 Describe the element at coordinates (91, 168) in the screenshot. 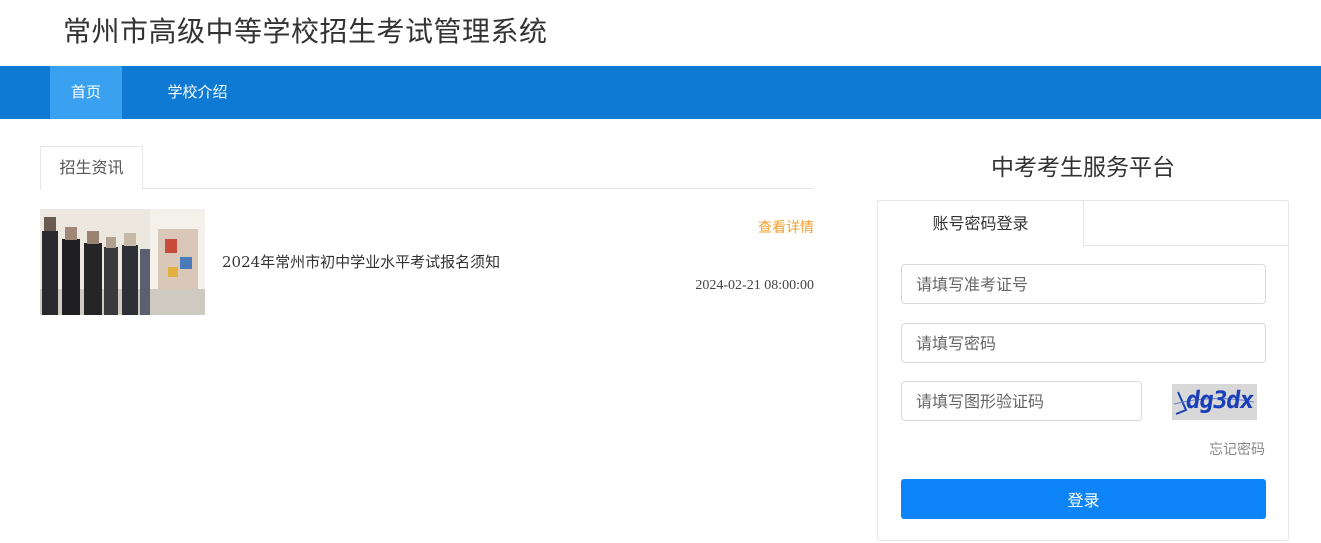

I see `tab-admission-news: 招生资讯` at that location.